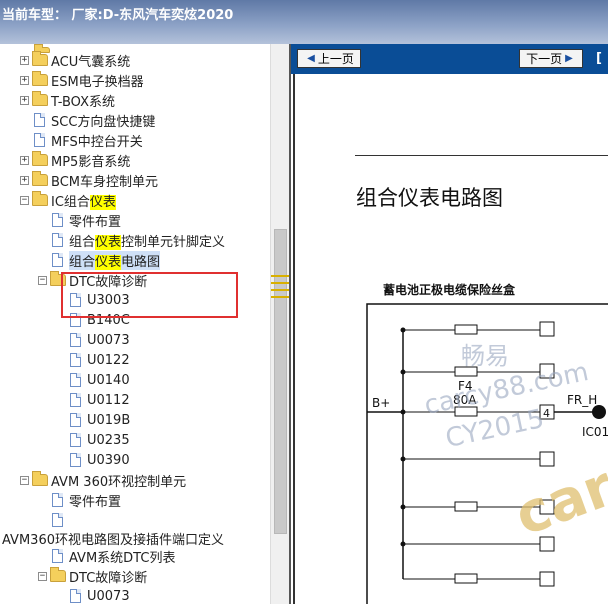 The width and height of the screenshot is (608, 604). I want to click on tree-item-label: SCC方向盘快捷键, so click(103, 122).